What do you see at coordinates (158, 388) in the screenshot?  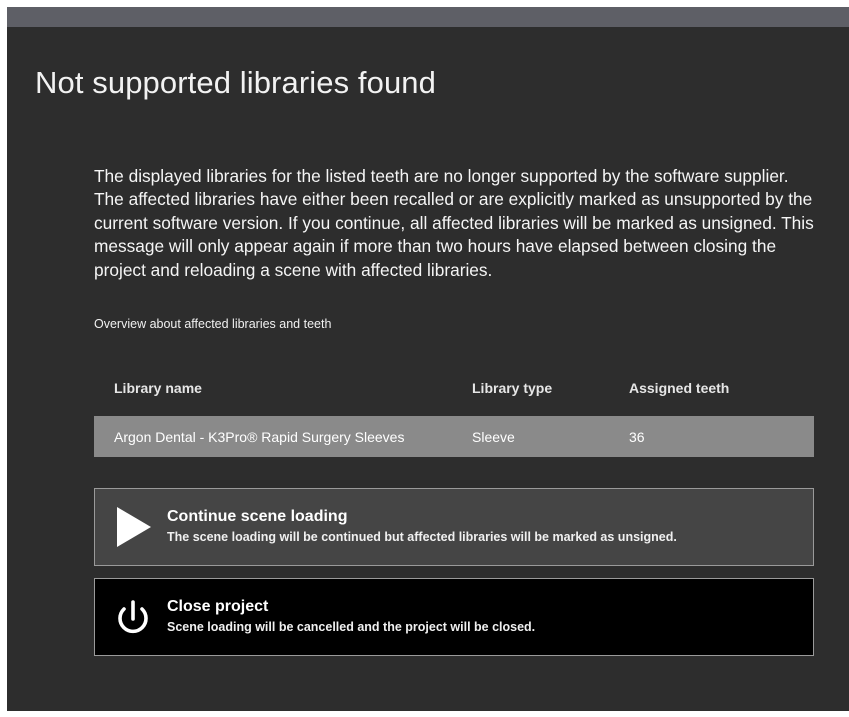 I see `column-header-library-name: Library name` at bounding box center [158, 388].